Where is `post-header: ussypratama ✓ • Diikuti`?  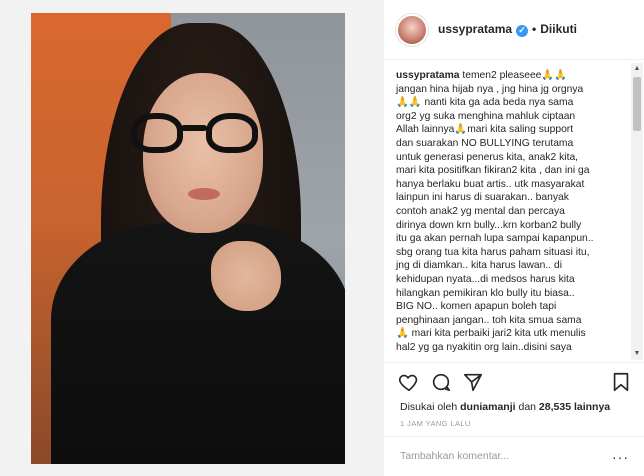
post-header: ussypratama ✓ • Diikuti is located at coordinates (514, 30).